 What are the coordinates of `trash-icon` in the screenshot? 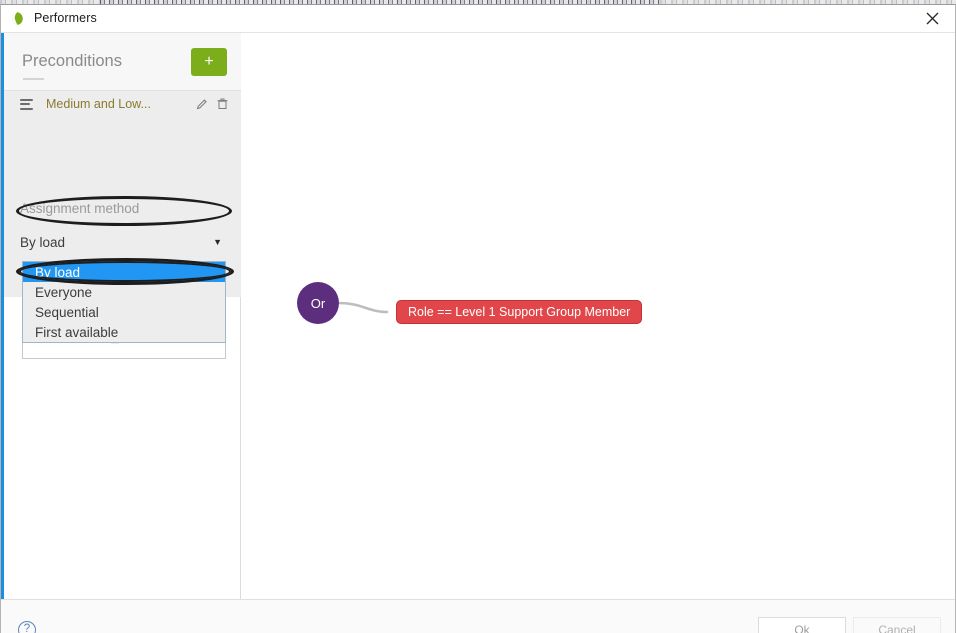 It's located at (222, 104).